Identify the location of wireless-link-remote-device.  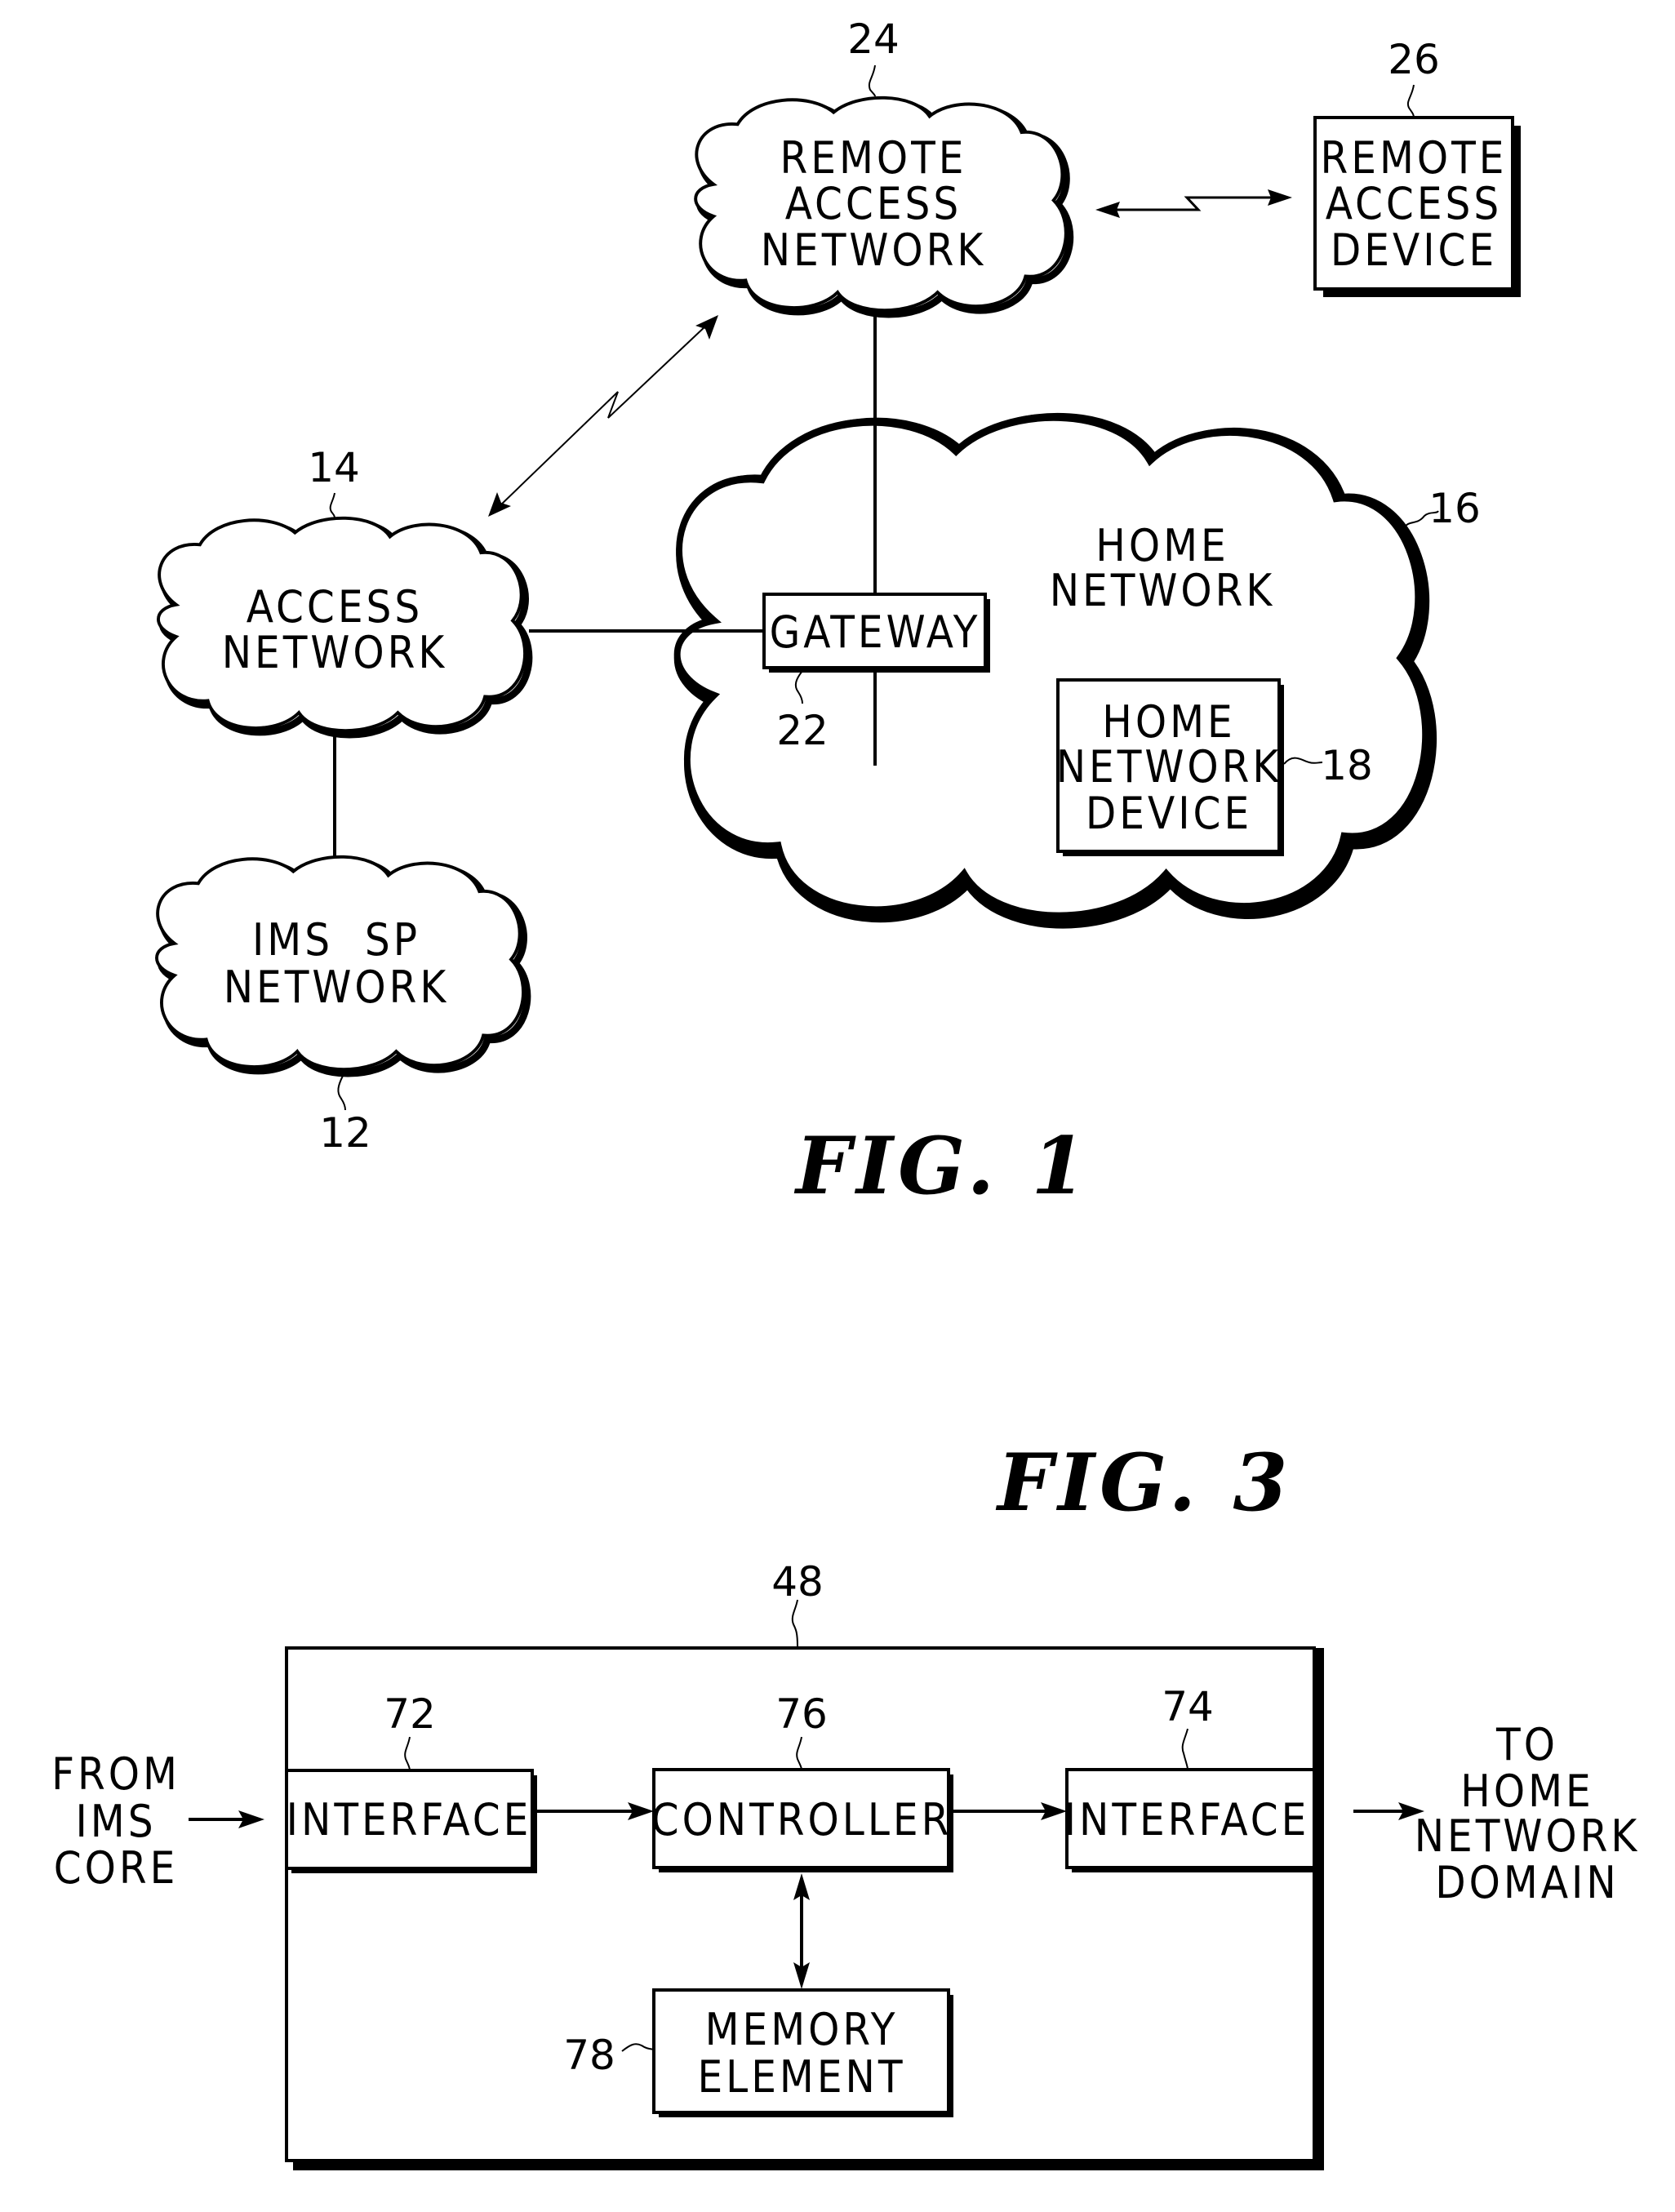
(1193, 203).